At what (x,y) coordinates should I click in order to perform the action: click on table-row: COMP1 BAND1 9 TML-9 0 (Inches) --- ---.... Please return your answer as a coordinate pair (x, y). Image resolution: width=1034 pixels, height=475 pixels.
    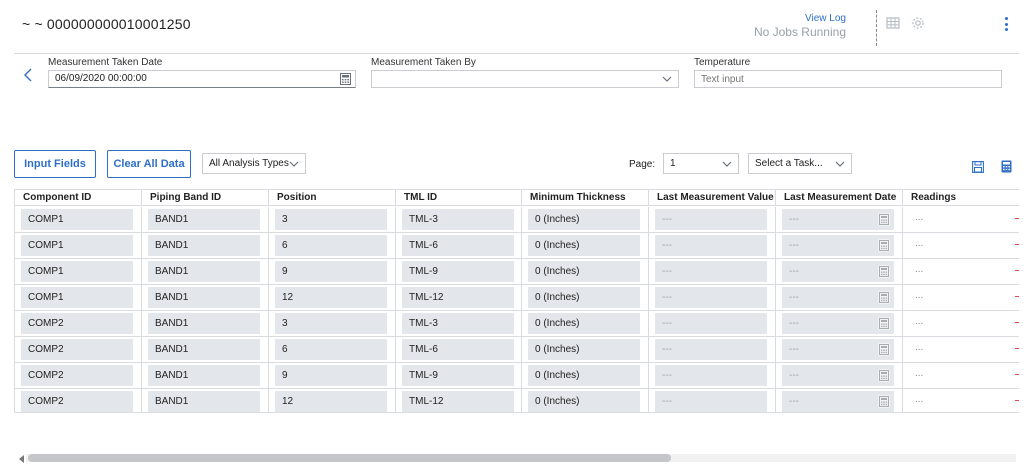
    Looking at the image, I should click on (517, 272).